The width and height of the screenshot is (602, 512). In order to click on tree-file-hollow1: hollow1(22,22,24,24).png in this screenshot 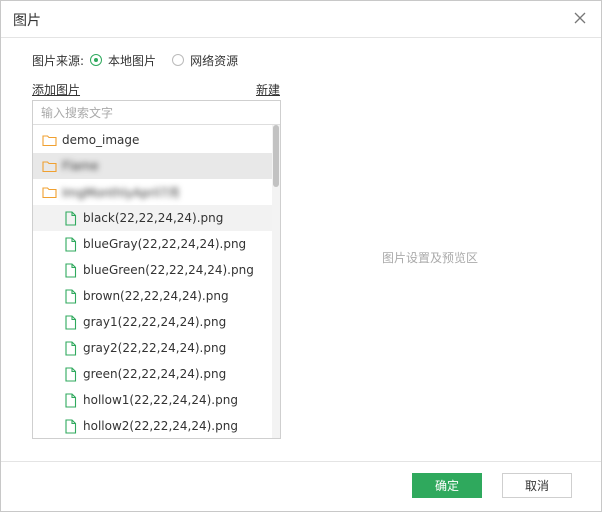, I will do `click(153, 400)`.